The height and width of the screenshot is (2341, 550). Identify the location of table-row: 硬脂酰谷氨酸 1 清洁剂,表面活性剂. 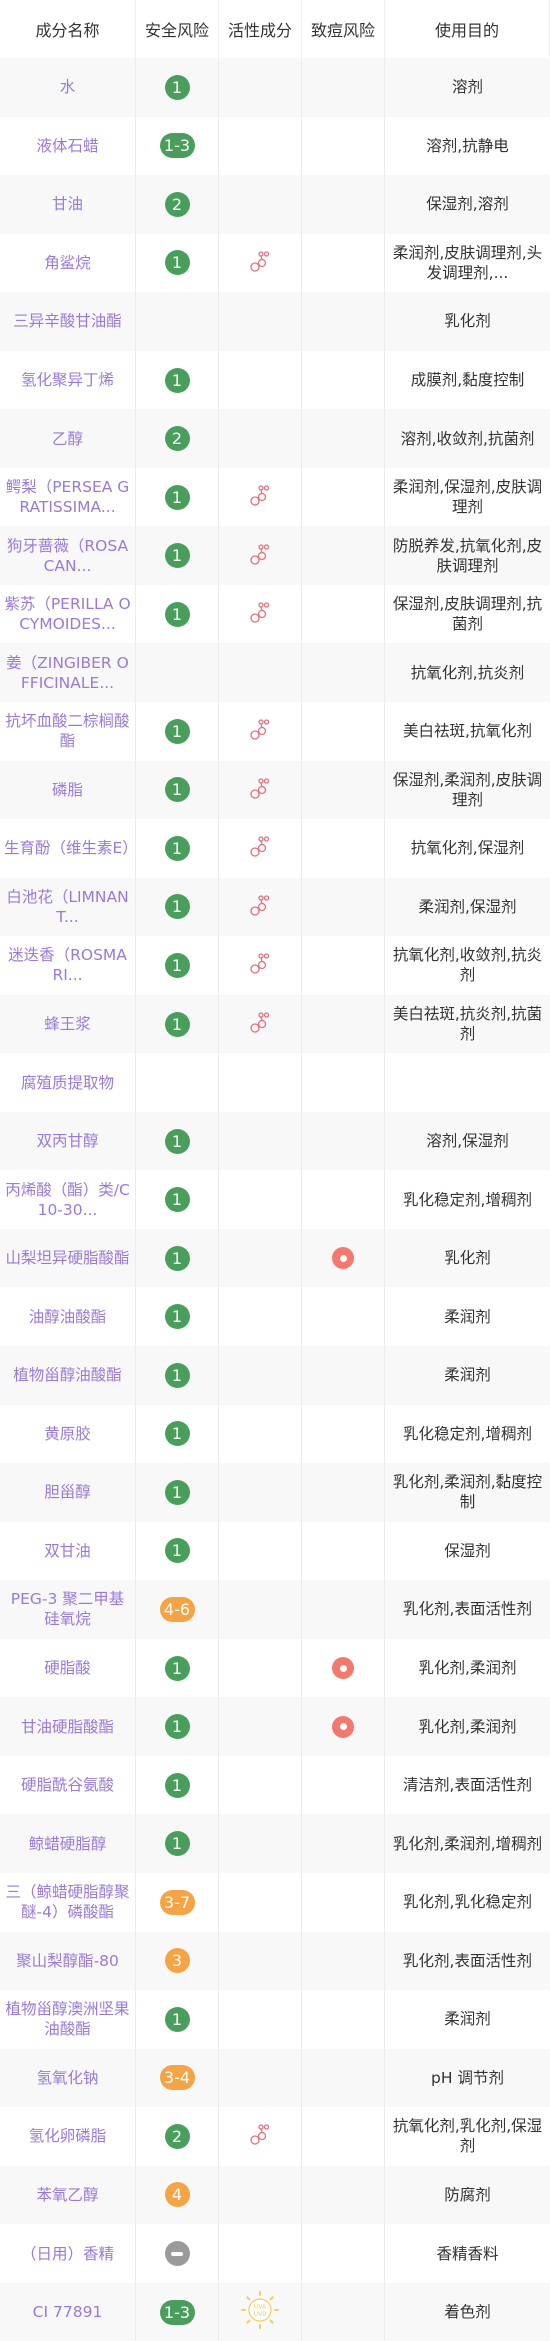
(275, 1785).